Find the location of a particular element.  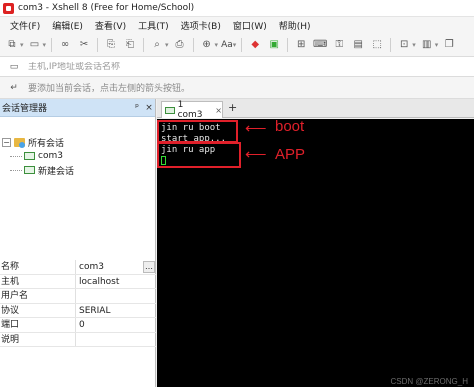

find-icon: ⌕ is located at coordinates (157, 45).